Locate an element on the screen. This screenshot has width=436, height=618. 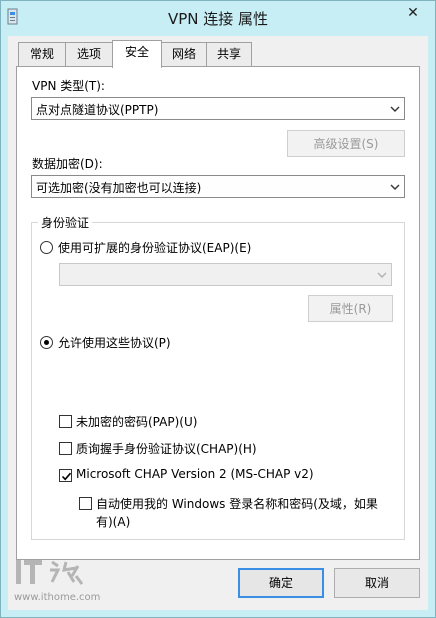
tab-networking: 网络 is located at coordinates (184, 54).